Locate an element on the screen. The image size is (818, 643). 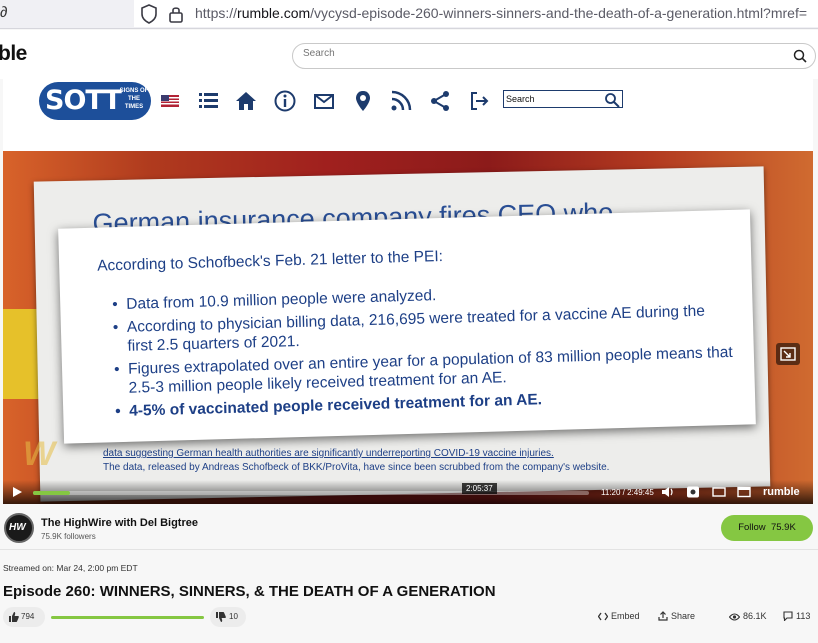
lock-icon is located at coordinates (176, 14).